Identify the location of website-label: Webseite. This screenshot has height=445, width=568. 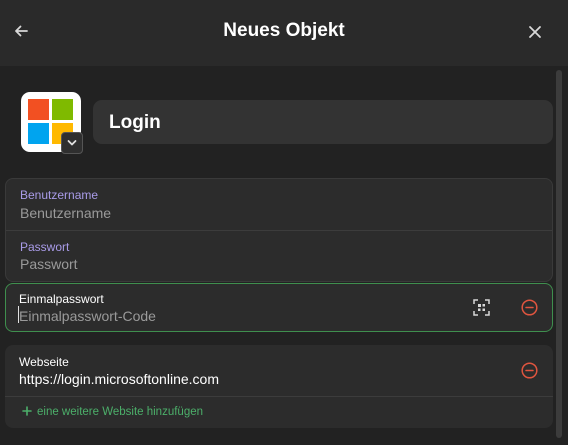
(44, 362).